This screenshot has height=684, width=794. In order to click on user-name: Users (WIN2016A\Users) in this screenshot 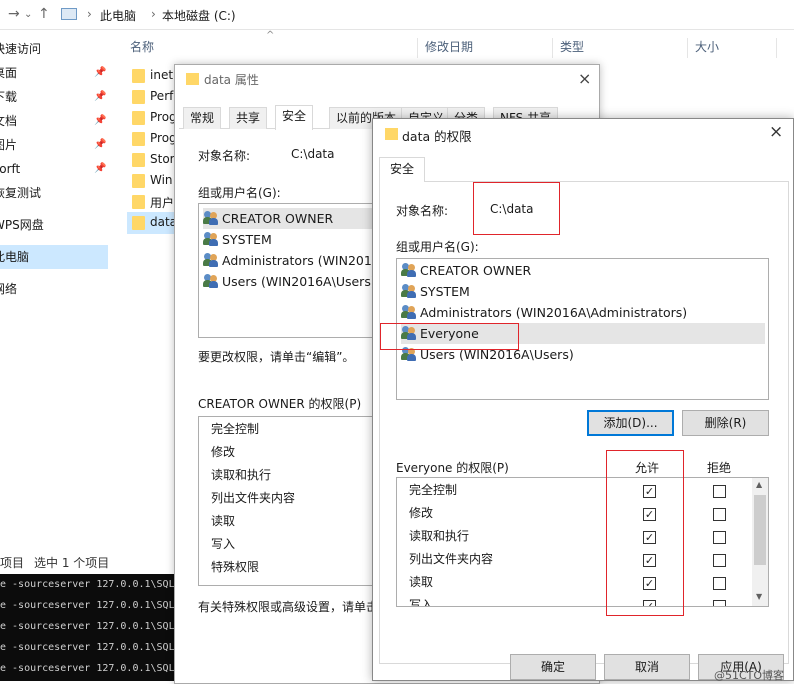, I will do `click(299, 281)`.